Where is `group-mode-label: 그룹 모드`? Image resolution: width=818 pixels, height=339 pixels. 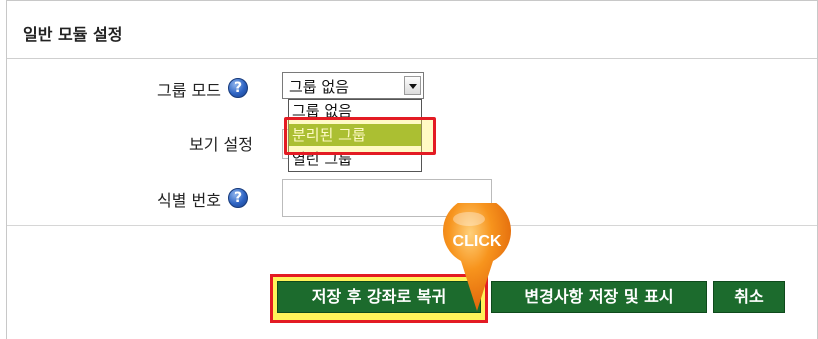 group-mode-label: 그룹 모드 is located at coordinates (189, 90).